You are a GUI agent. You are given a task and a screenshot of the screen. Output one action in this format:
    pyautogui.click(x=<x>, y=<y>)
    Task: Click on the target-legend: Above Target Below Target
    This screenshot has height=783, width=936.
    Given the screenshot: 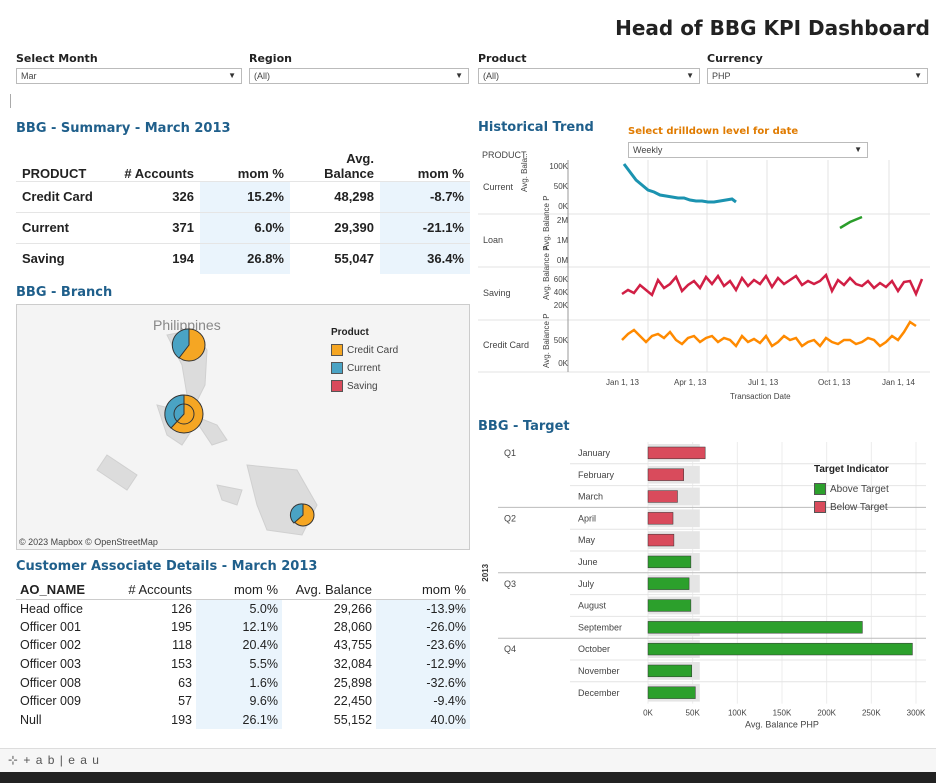 What is the action you would take?
    pyautogui.click(x=851, y=498)
    